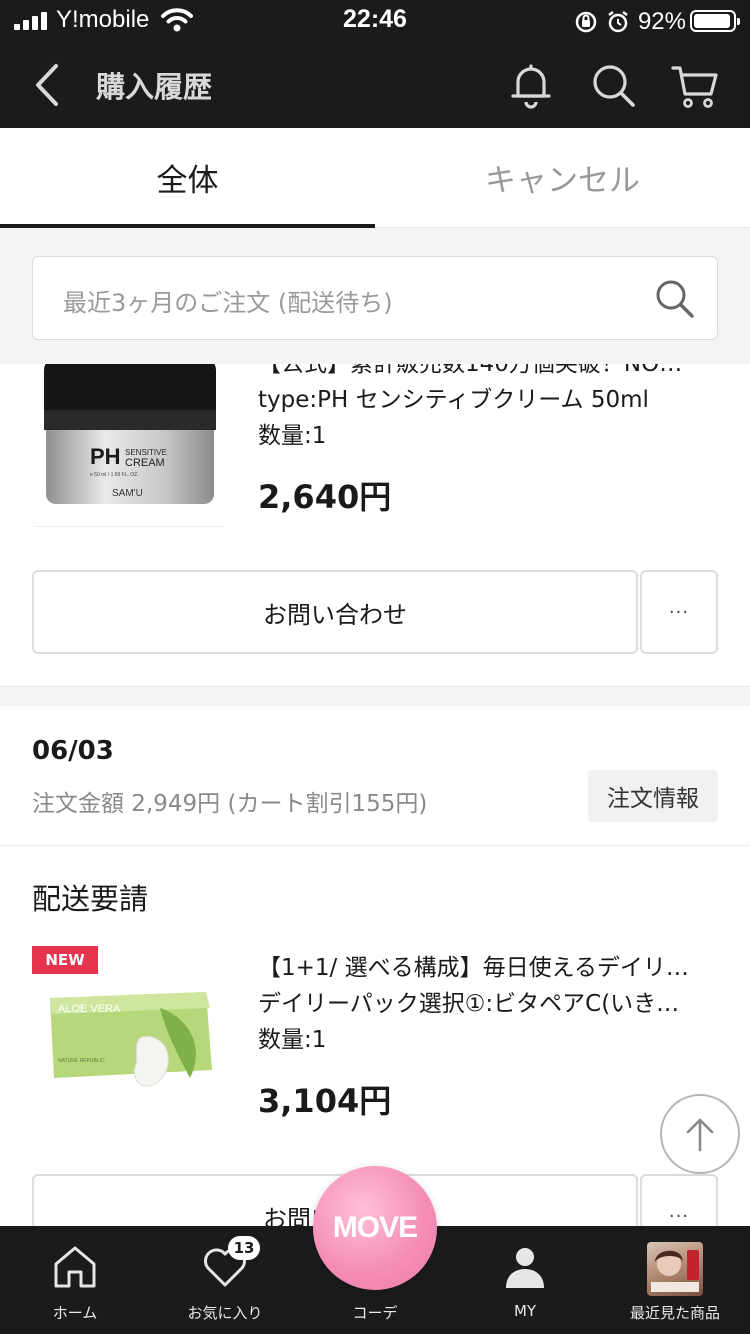 This screenshot has height=1334, width=750. I want to click on recent-product-thumbnail, so click(675, 1269).